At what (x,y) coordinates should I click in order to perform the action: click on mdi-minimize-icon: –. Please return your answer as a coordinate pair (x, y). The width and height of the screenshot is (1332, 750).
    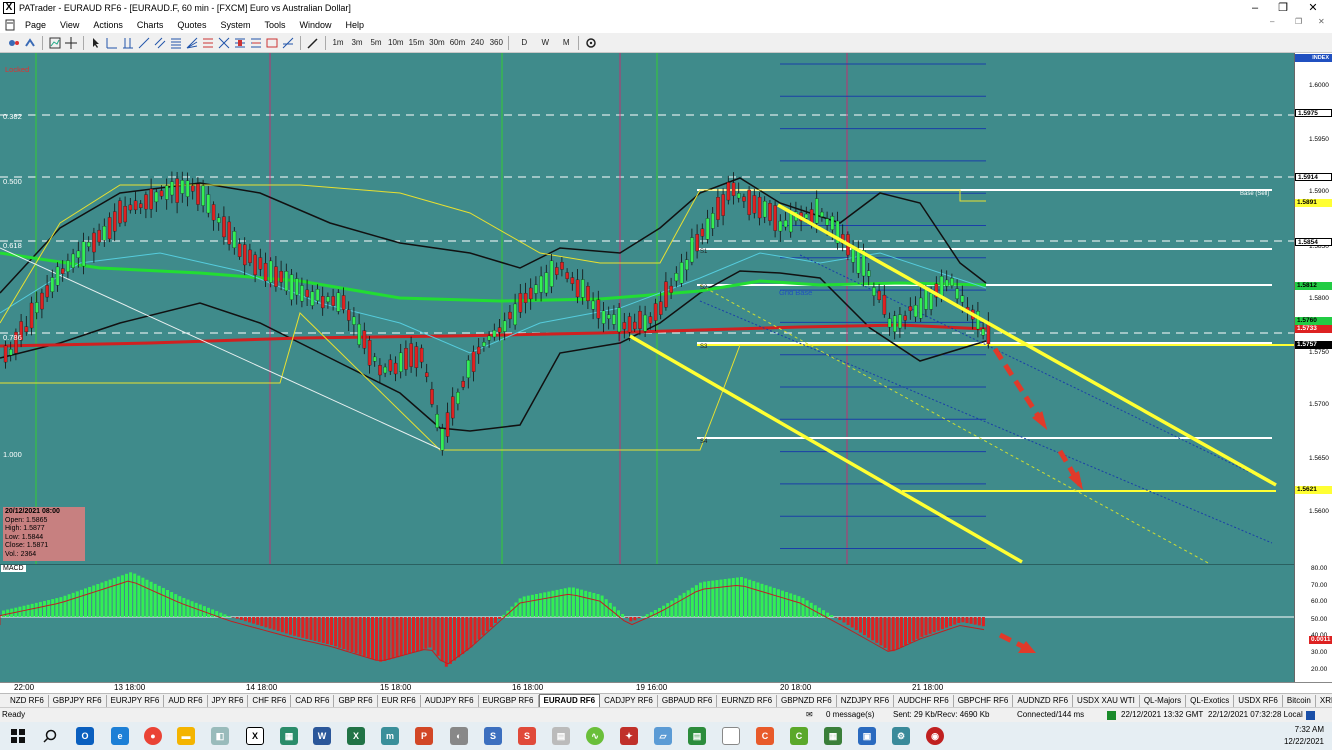
    Looking at the image, I should click on (1272, 21).